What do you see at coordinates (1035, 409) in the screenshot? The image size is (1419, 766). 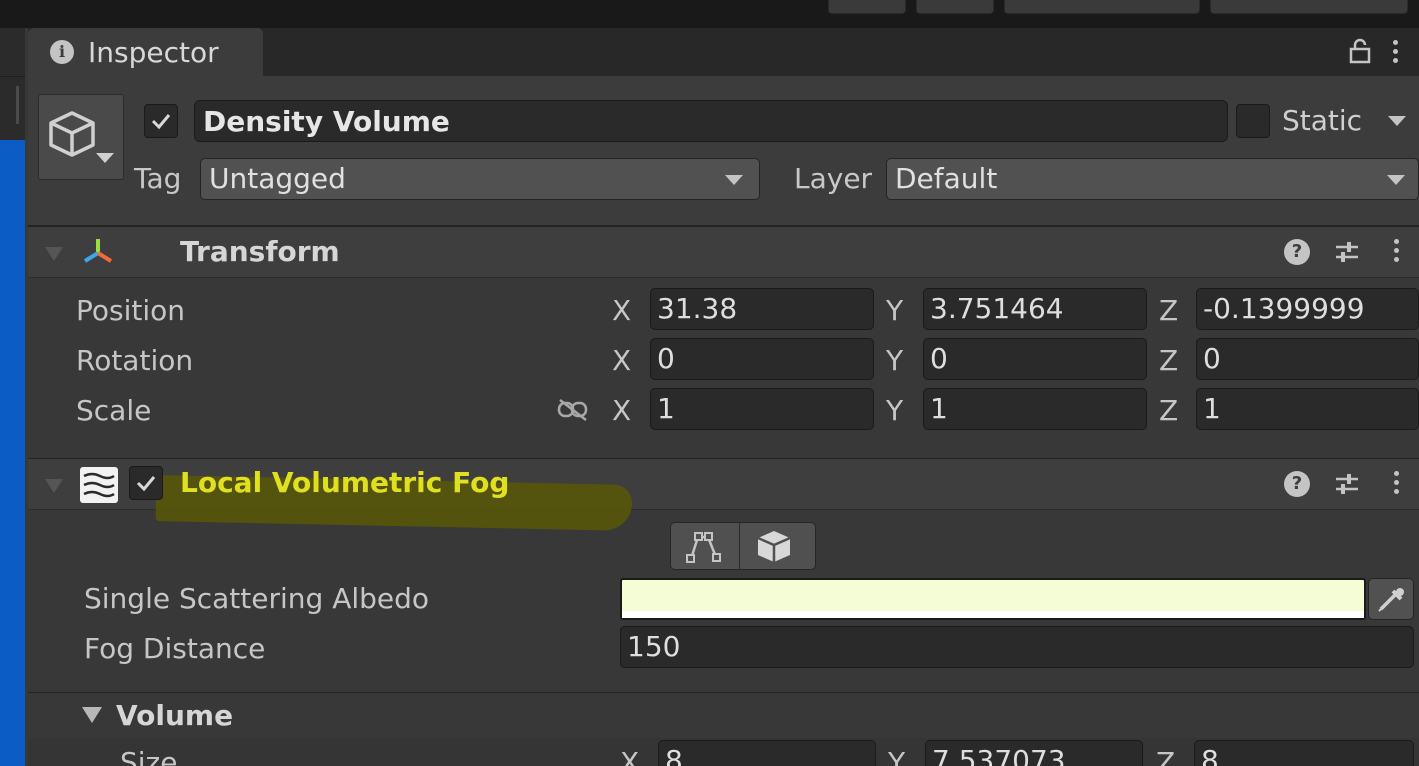 I see `scale-y-field: 1` at bounding box center [1035, 409].